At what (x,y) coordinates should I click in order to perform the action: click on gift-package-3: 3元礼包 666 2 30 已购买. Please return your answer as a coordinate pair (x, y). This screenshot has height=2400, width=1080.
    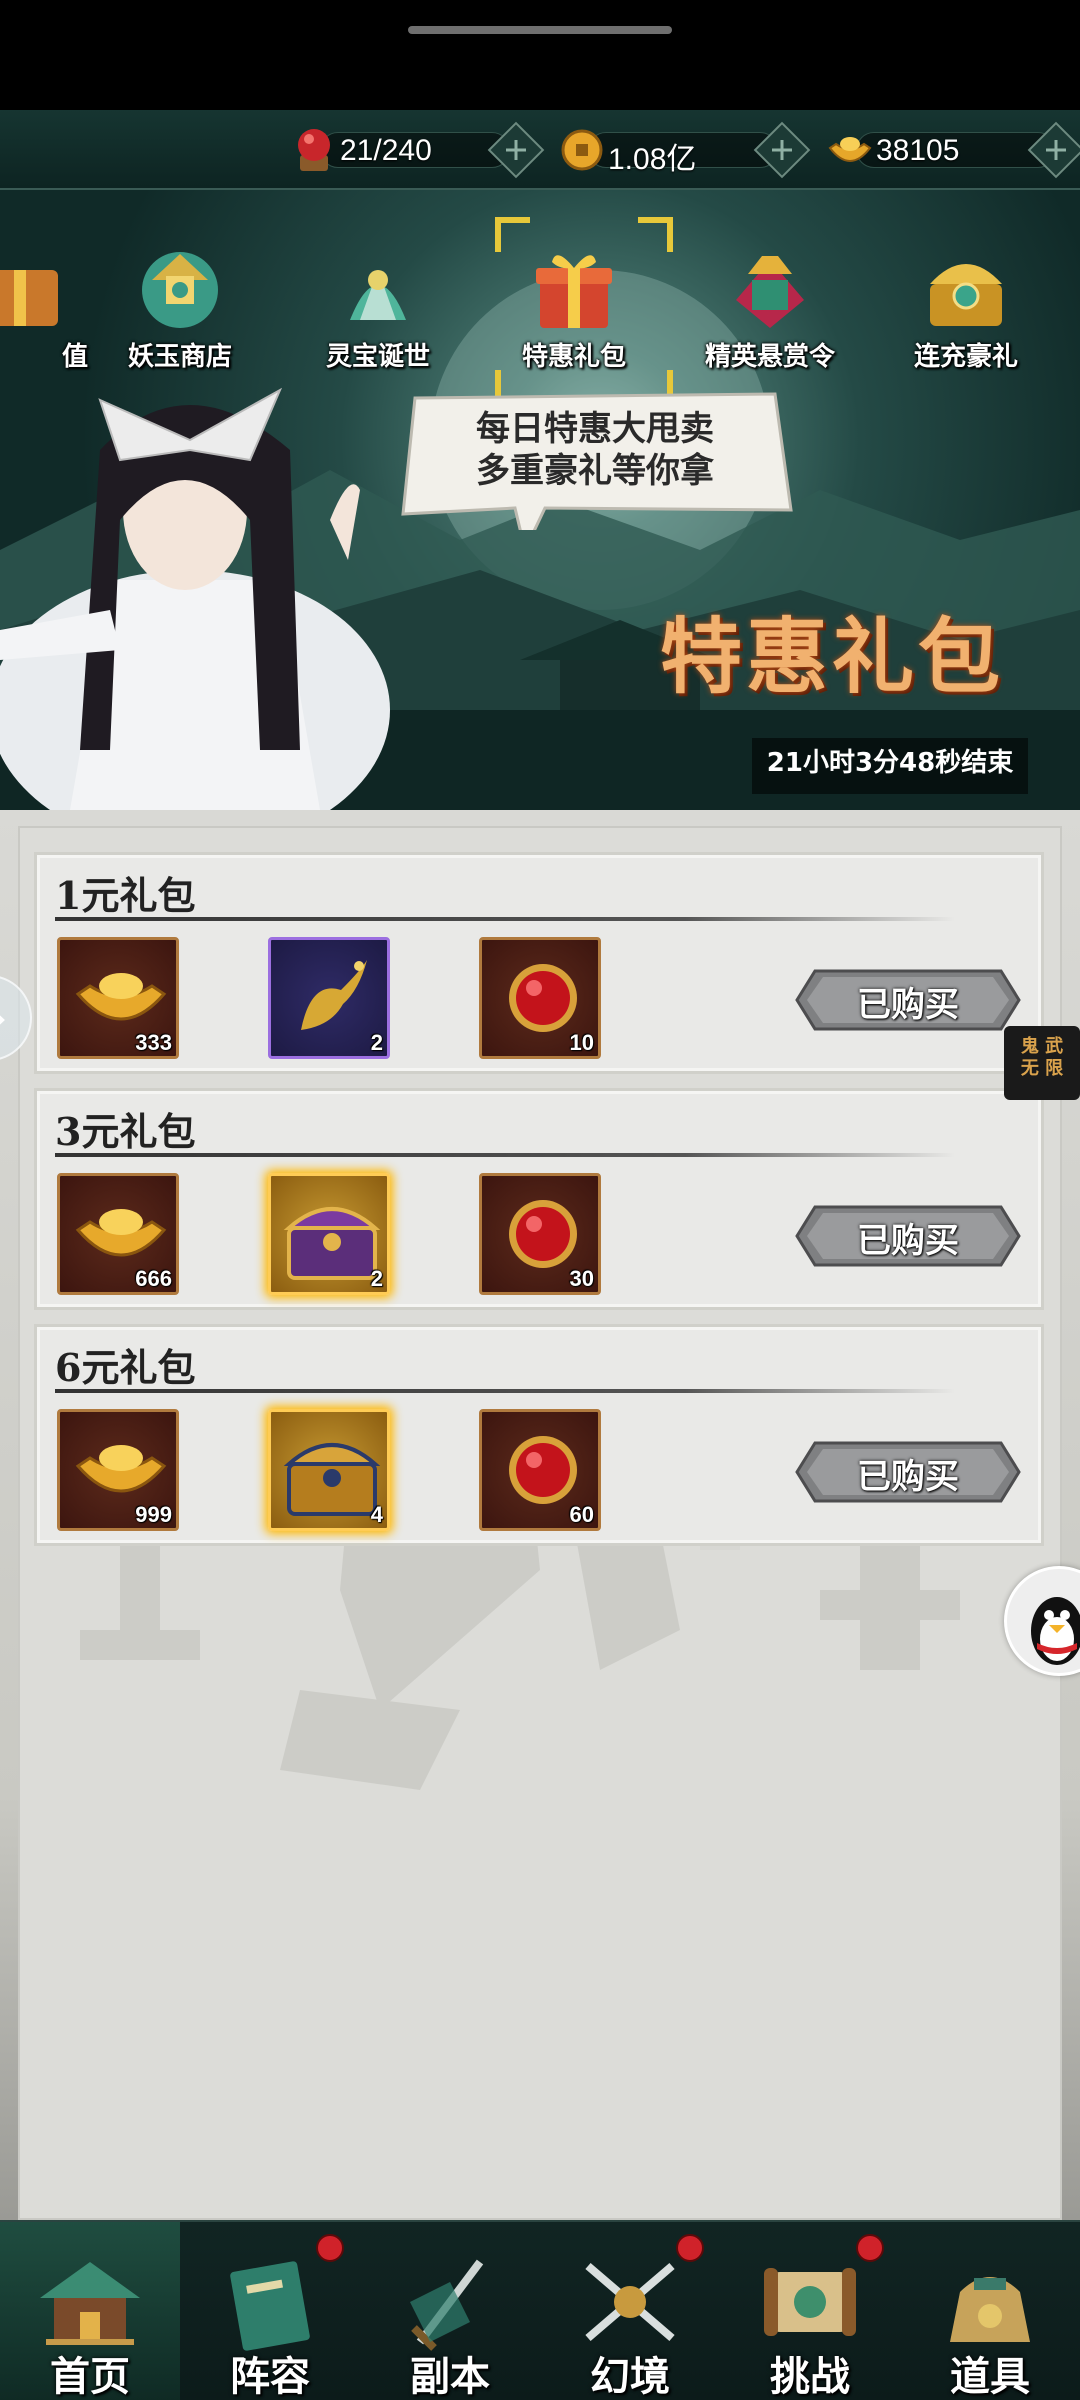
    Looking at the image, I should click on (539, 1199).